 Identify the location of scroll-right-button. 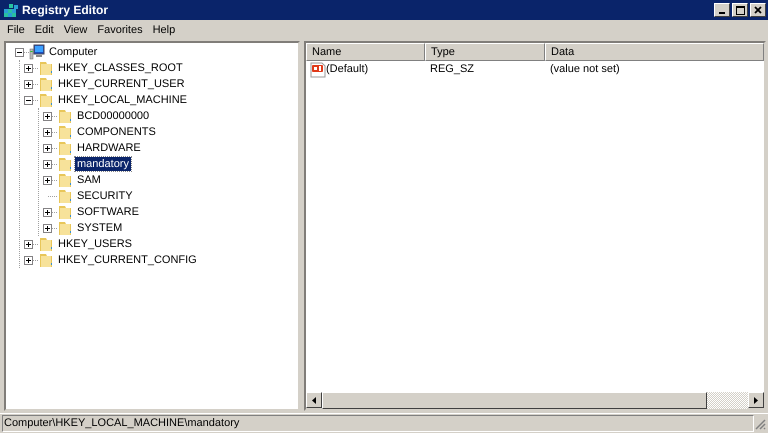
(756, 400).